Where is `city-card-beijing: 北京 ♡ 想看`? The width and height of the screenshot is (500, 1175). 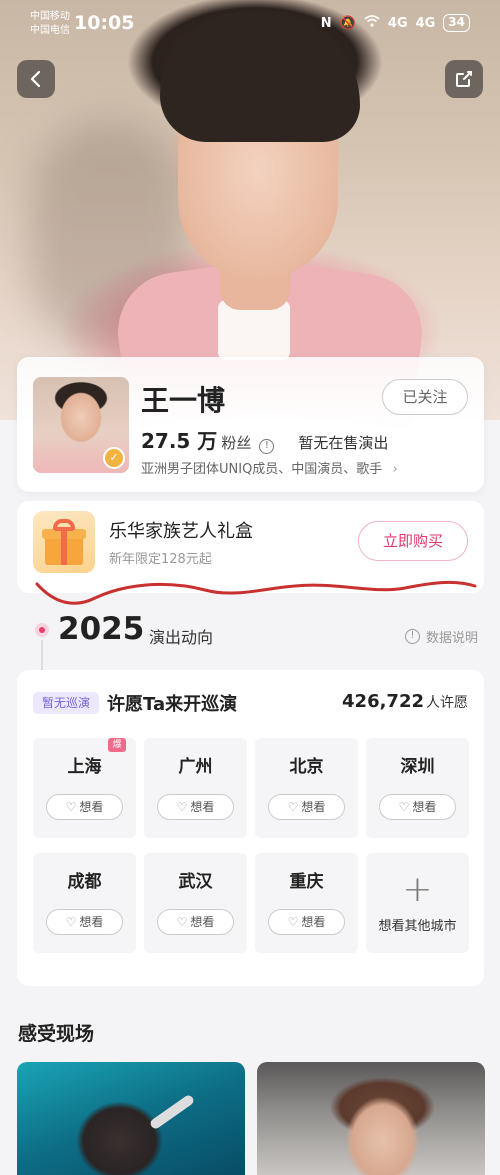 city-card-beijing: 北京 ♡ 想看 is located at coordinates (306, 788).